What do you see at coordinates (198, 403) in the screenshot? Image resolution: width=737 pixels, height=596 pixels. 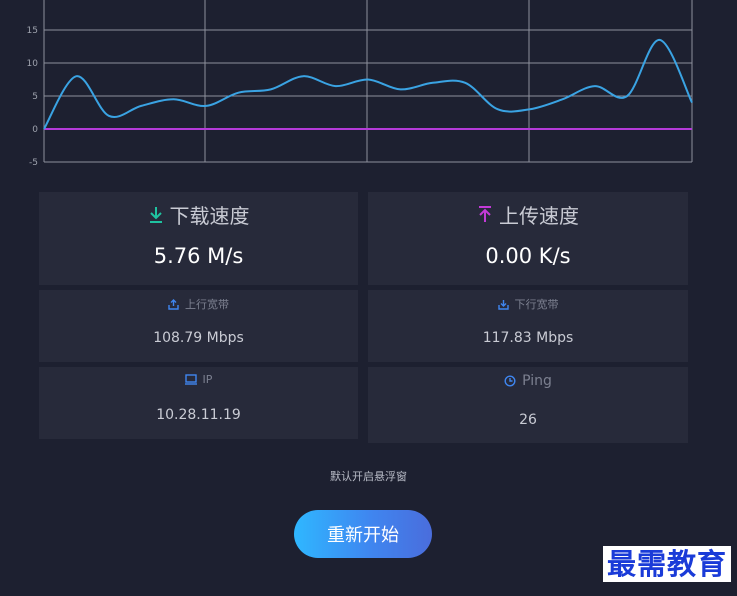 I see `ip-card: IP 10.28.11.19` at bounding box center [198, 403].